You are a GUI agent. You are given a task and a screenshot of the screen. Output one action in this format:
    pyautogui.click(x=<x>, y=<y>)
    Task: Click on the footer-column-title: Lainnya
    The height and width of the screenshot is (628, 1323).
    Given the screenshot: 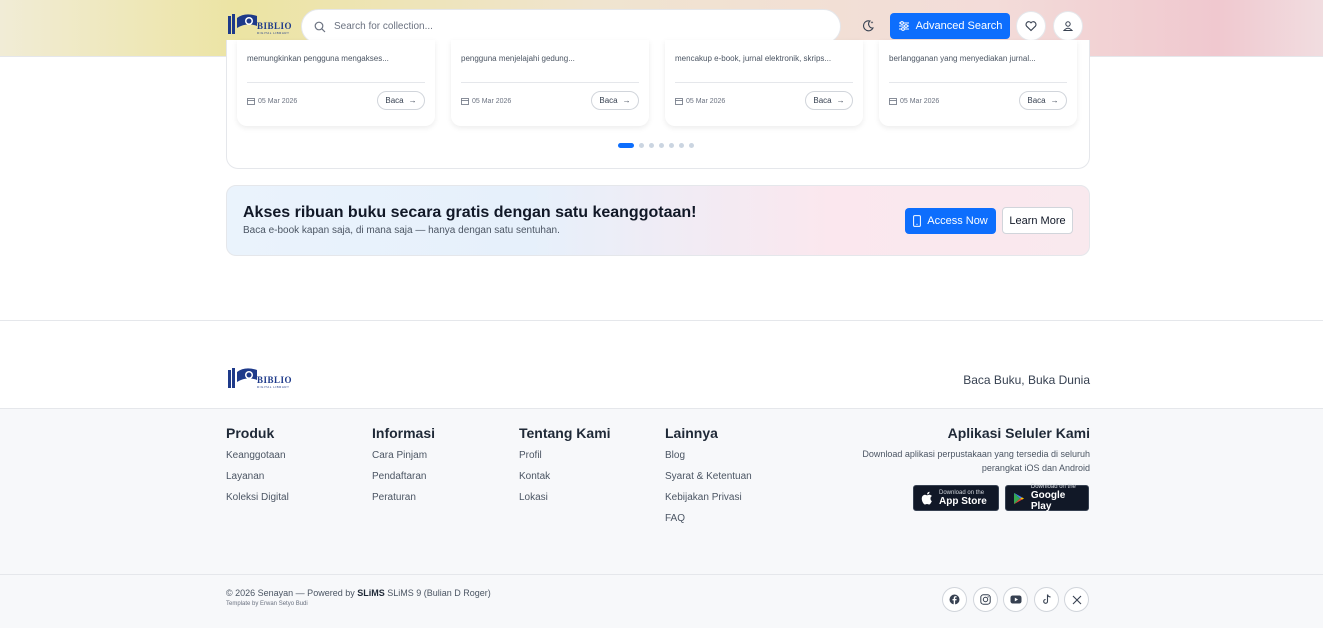 What is the action you would take?
    pyautogui.click(x=691, y=433)
    